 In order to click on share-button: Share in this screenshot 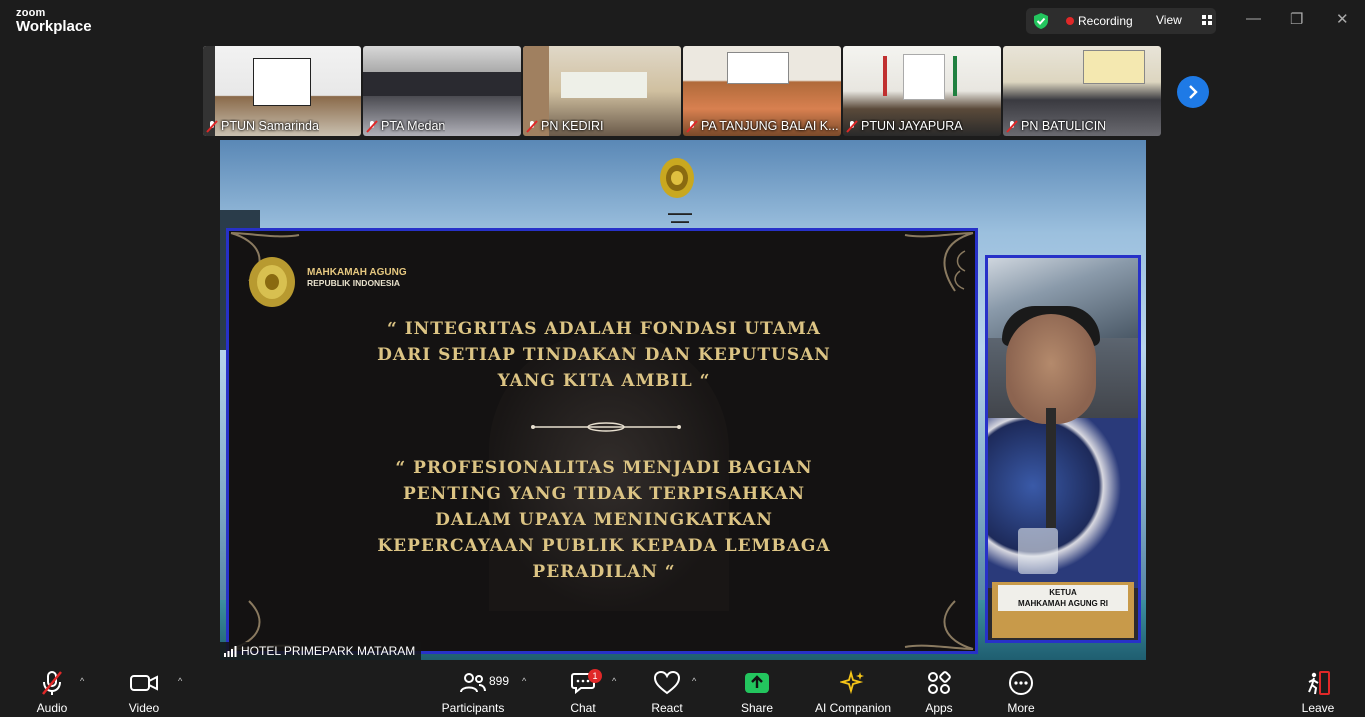, I will do `click(757, 691)`.